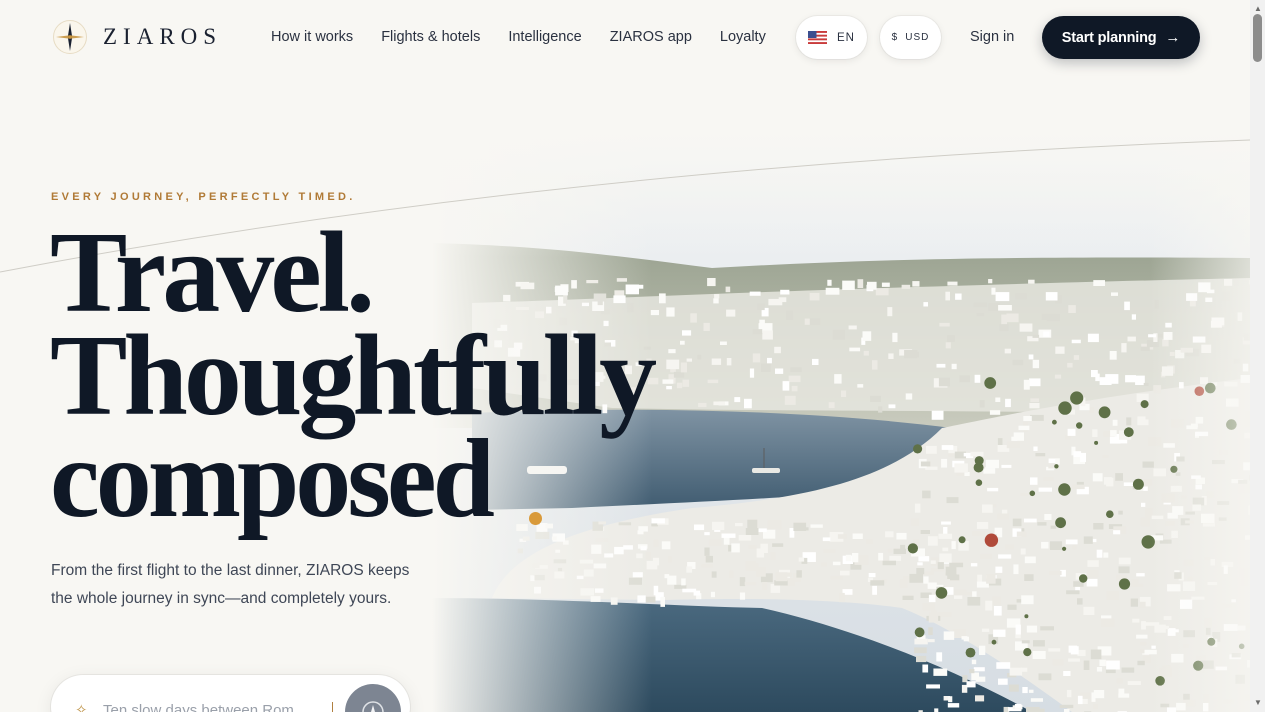 The width and height of the screenshot is (1265, 712). I want to click on submit-prompt-button, so click(373, 698).